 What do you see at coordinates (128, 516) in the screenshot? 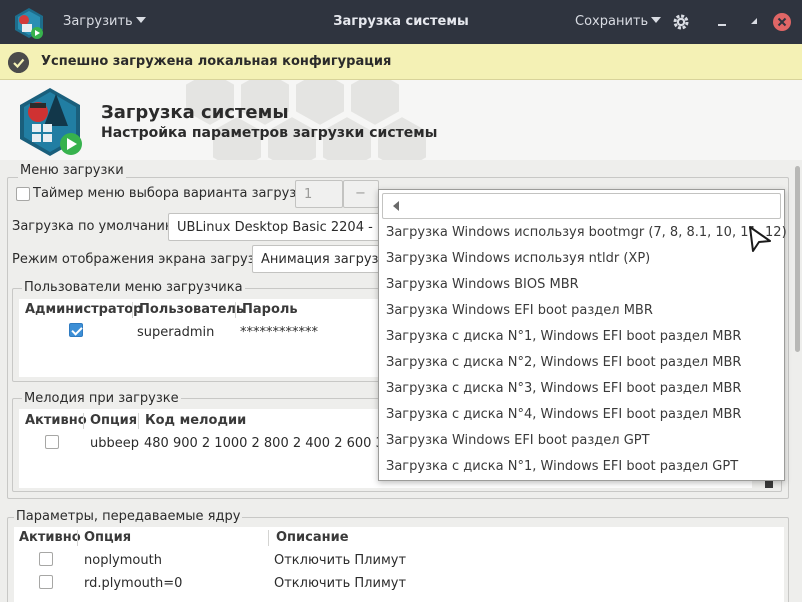
I see `kernel-label: Параметры, передаваемые ядру` at bounding box center [128, 516].